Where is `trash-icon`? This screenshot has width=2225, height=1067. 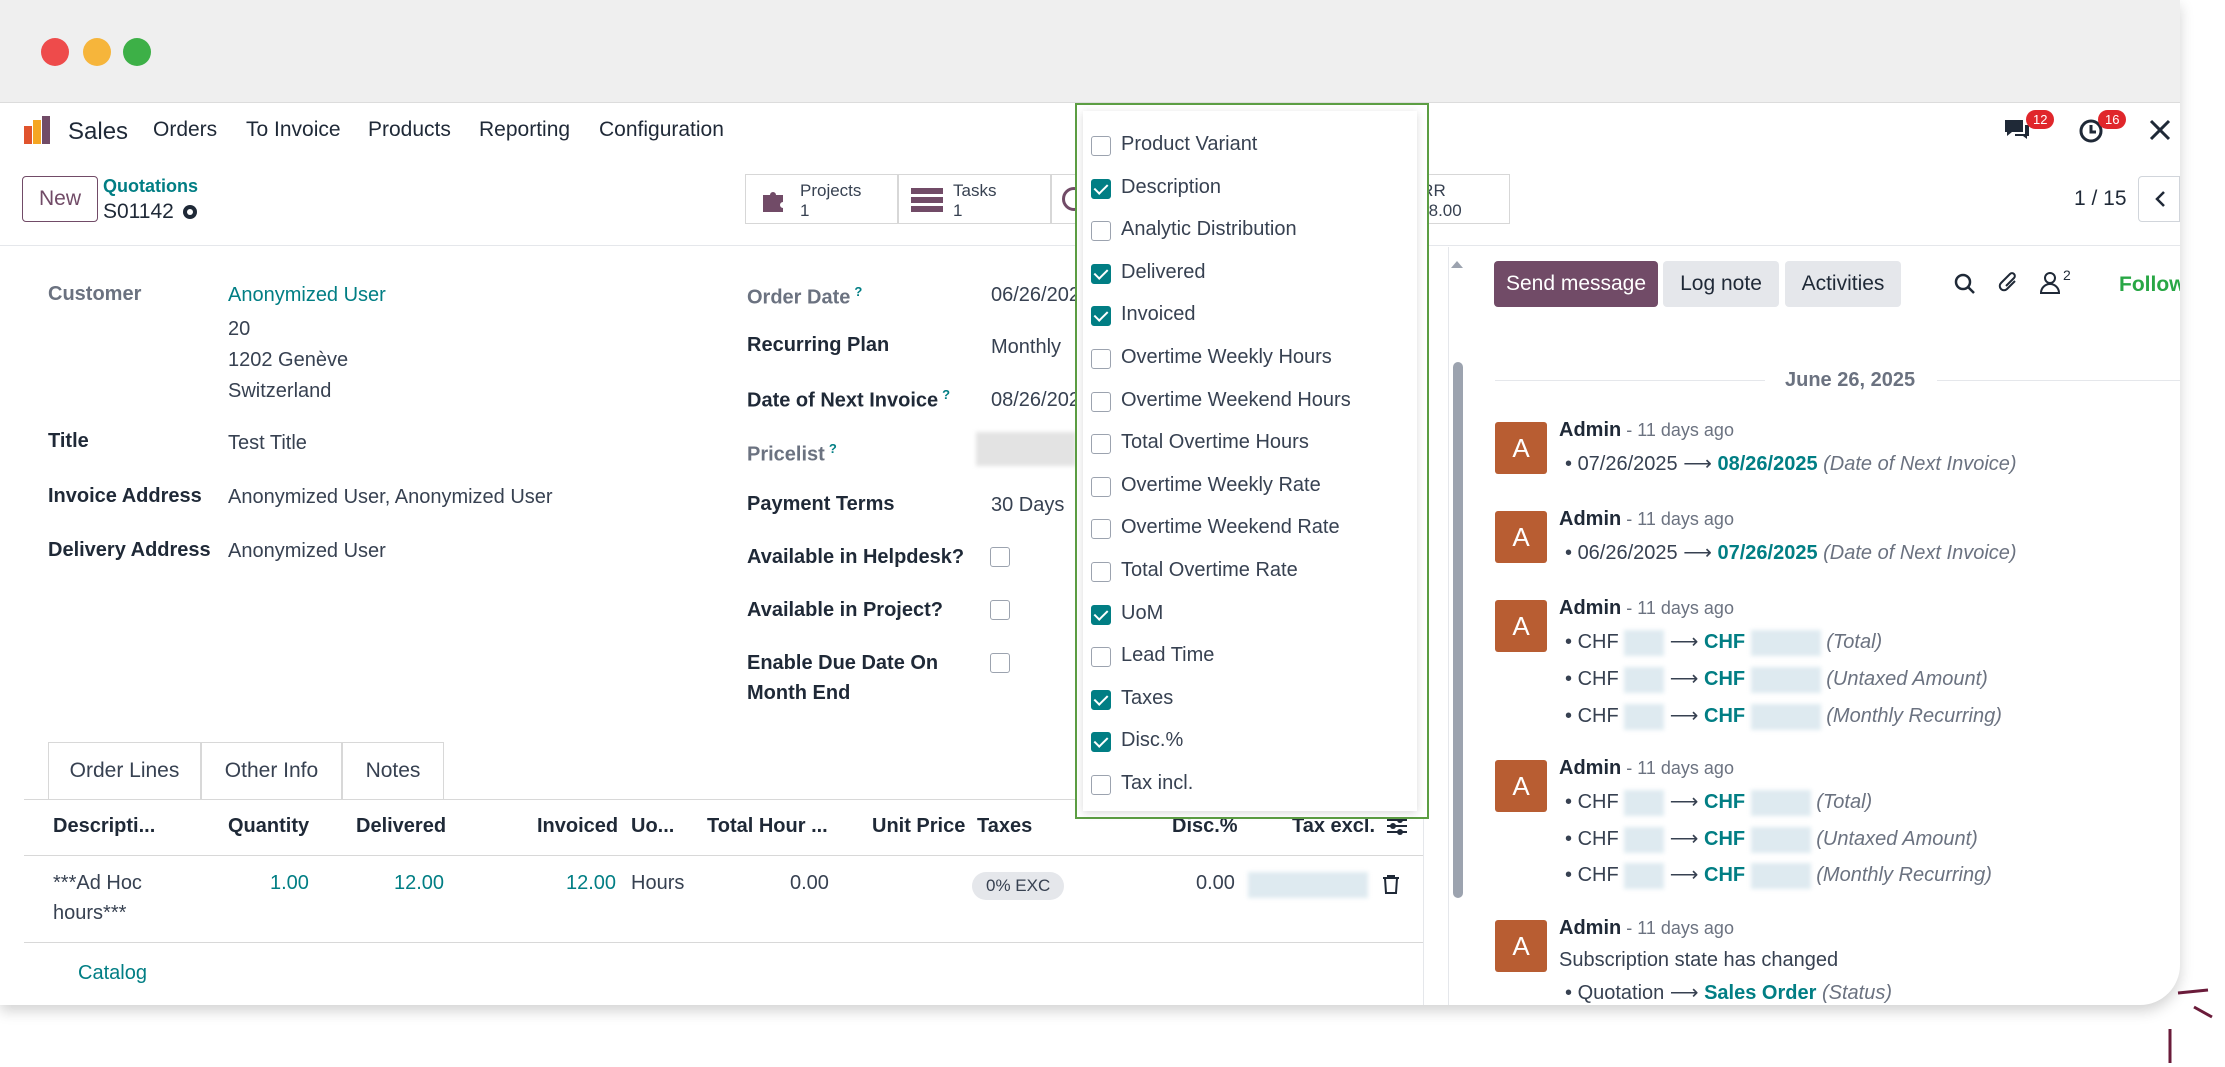 trash-icon is located at coordinates (1391, 886).